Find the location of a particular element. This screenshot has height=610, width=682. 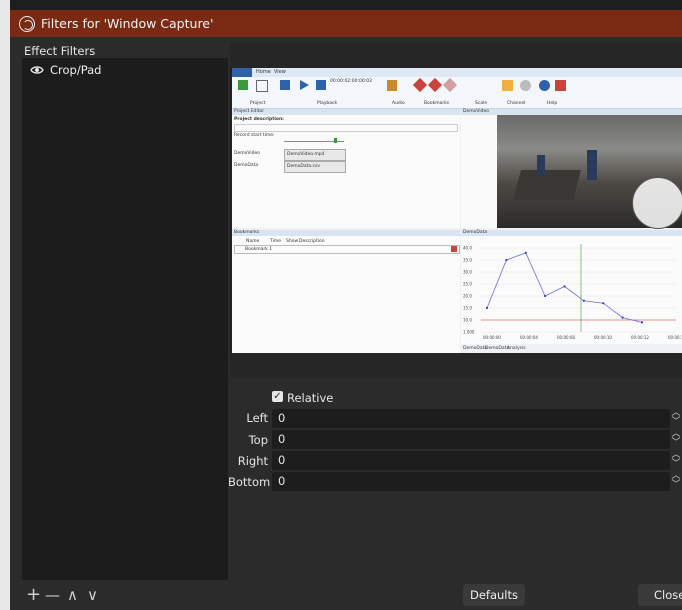

preview-next-icon is located at coordinates (321, 85).